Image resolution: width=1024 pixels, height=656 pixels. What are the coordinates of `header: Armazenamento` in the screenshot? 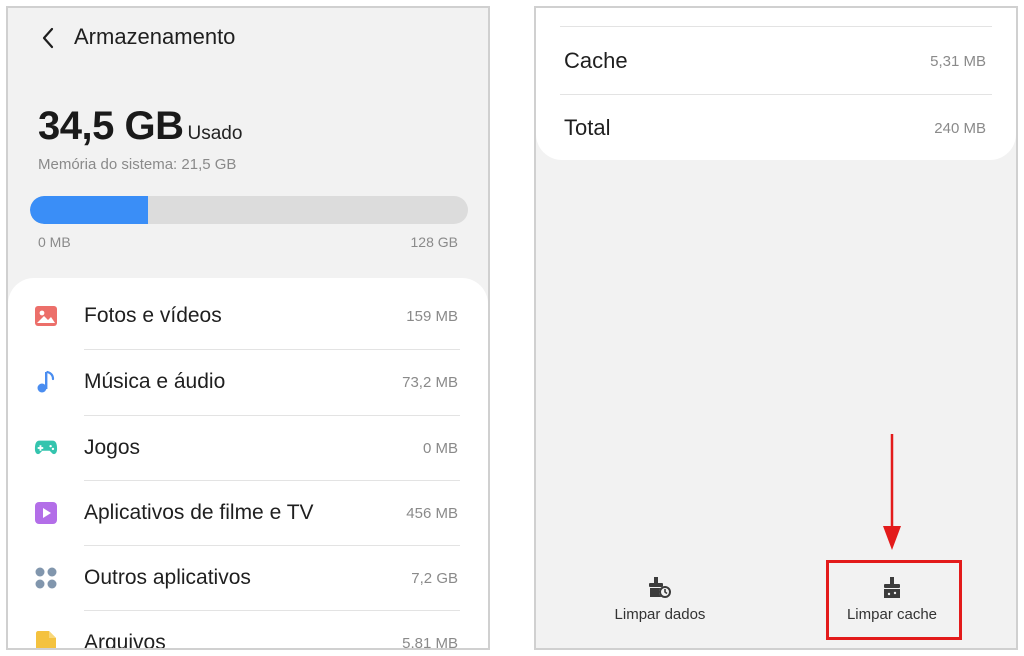 It's located at (248, 38).